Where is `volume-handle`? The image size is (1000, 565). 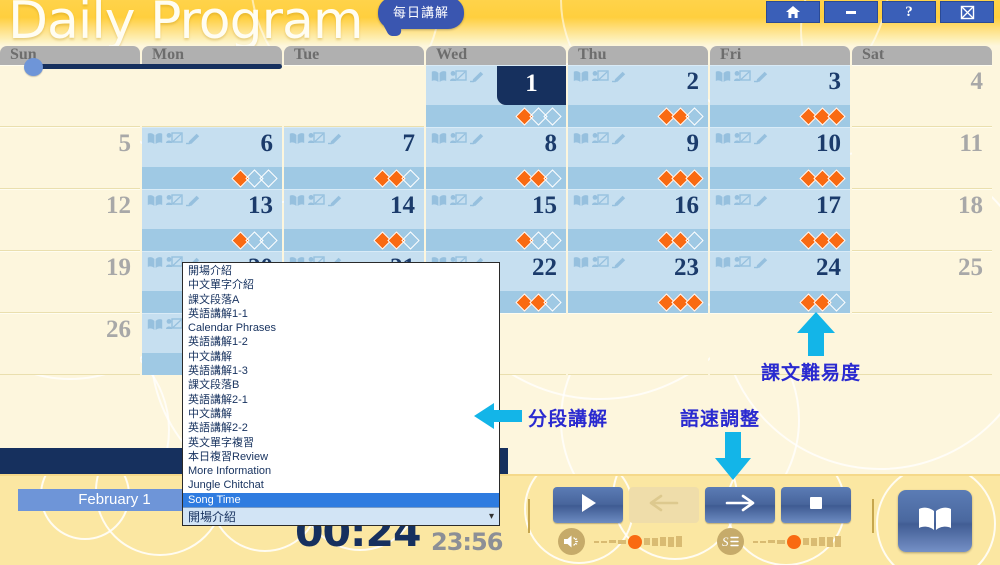 volume-handle is located at coordinates (635, 541).